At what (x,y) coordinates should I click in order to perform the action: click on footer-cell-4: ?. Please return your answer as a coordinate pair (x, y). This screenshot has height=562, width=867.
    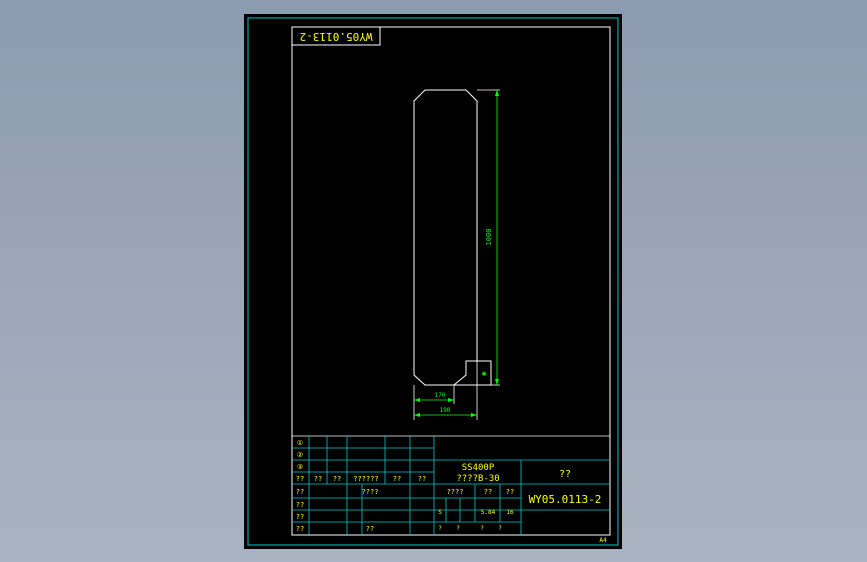
    Looking at the image, I should click on (500, 528).